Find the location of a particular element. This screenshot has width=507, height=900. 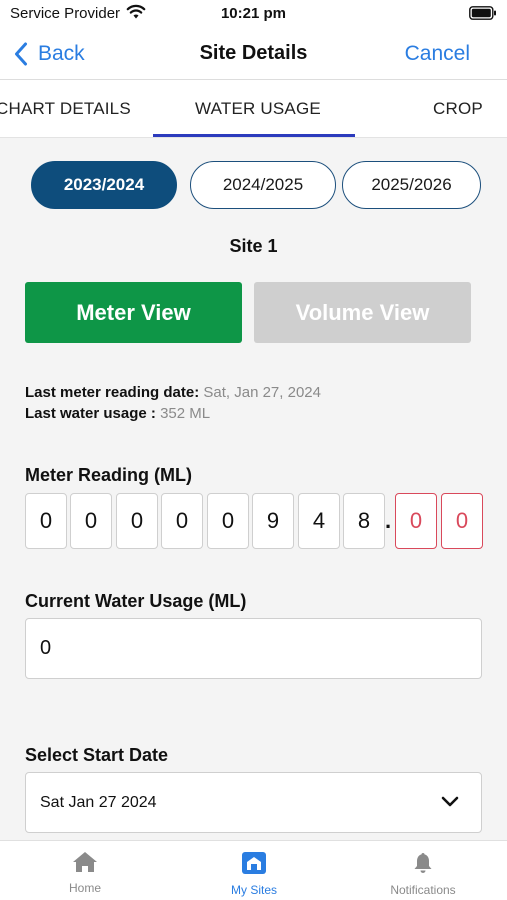

nav-notifications: Notifications is located at coordinates (423, 870).